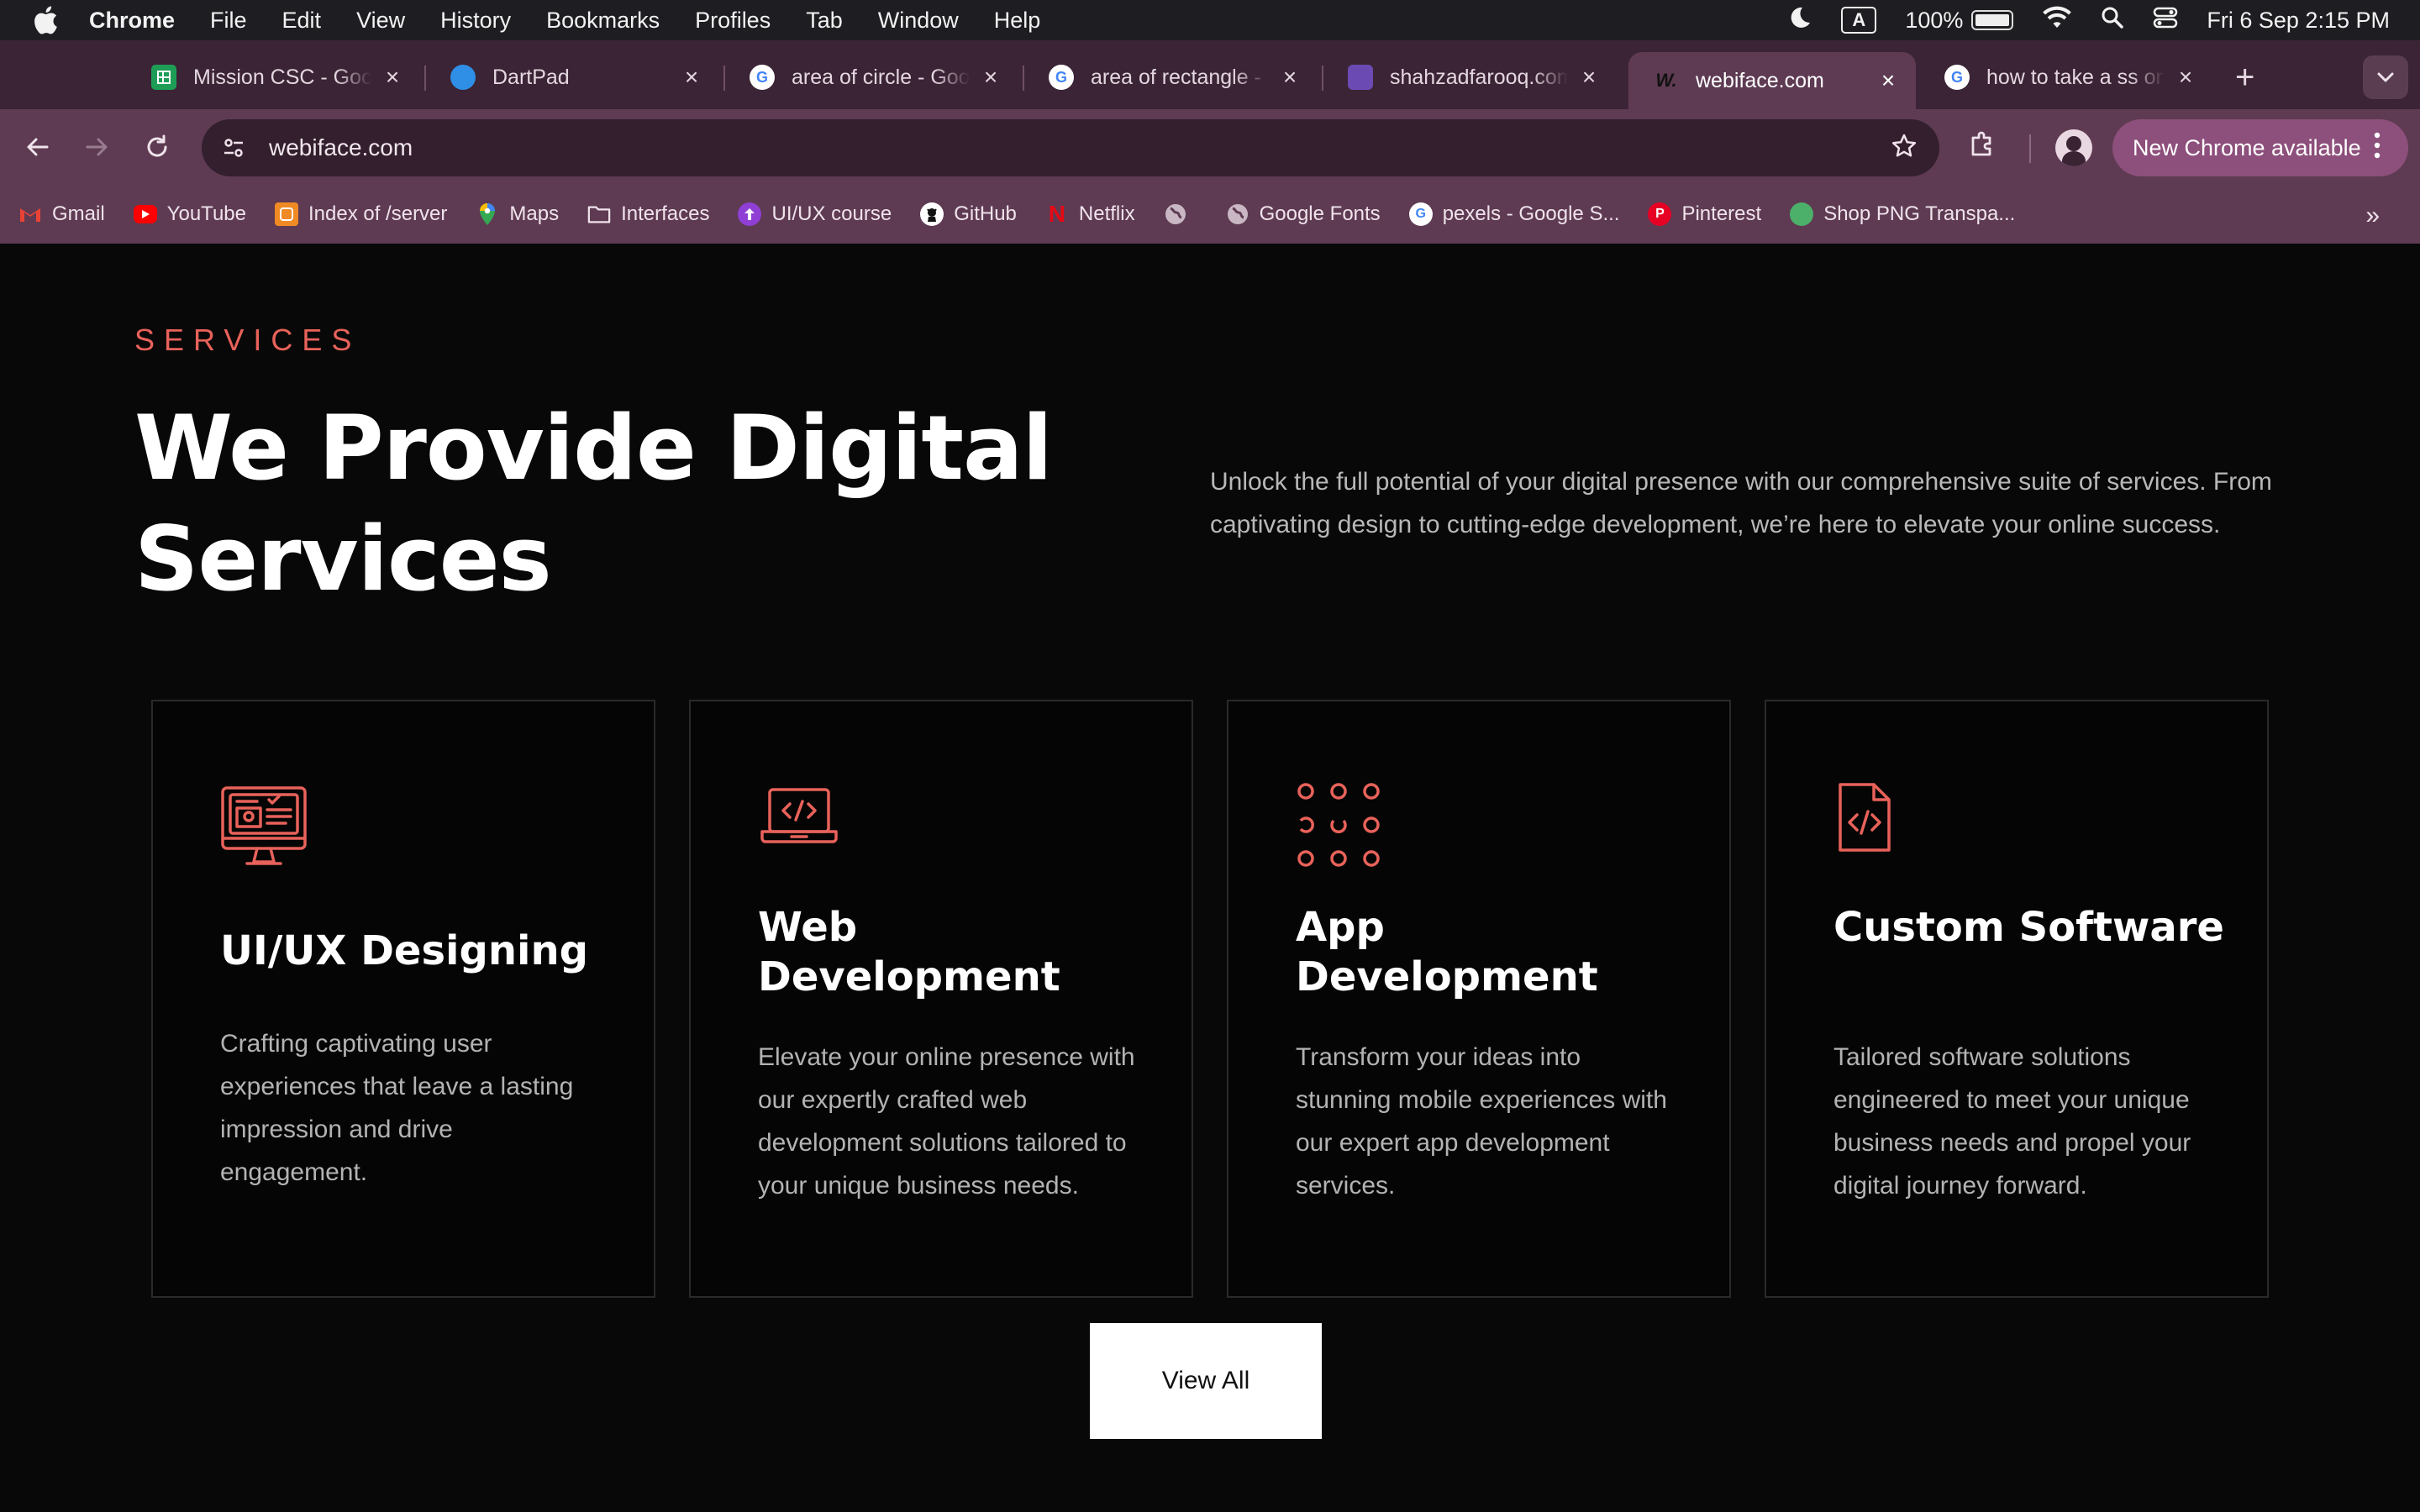 The image size is (2420, 1512). I want to click on input-source-icon: A, so click(1859, 20).